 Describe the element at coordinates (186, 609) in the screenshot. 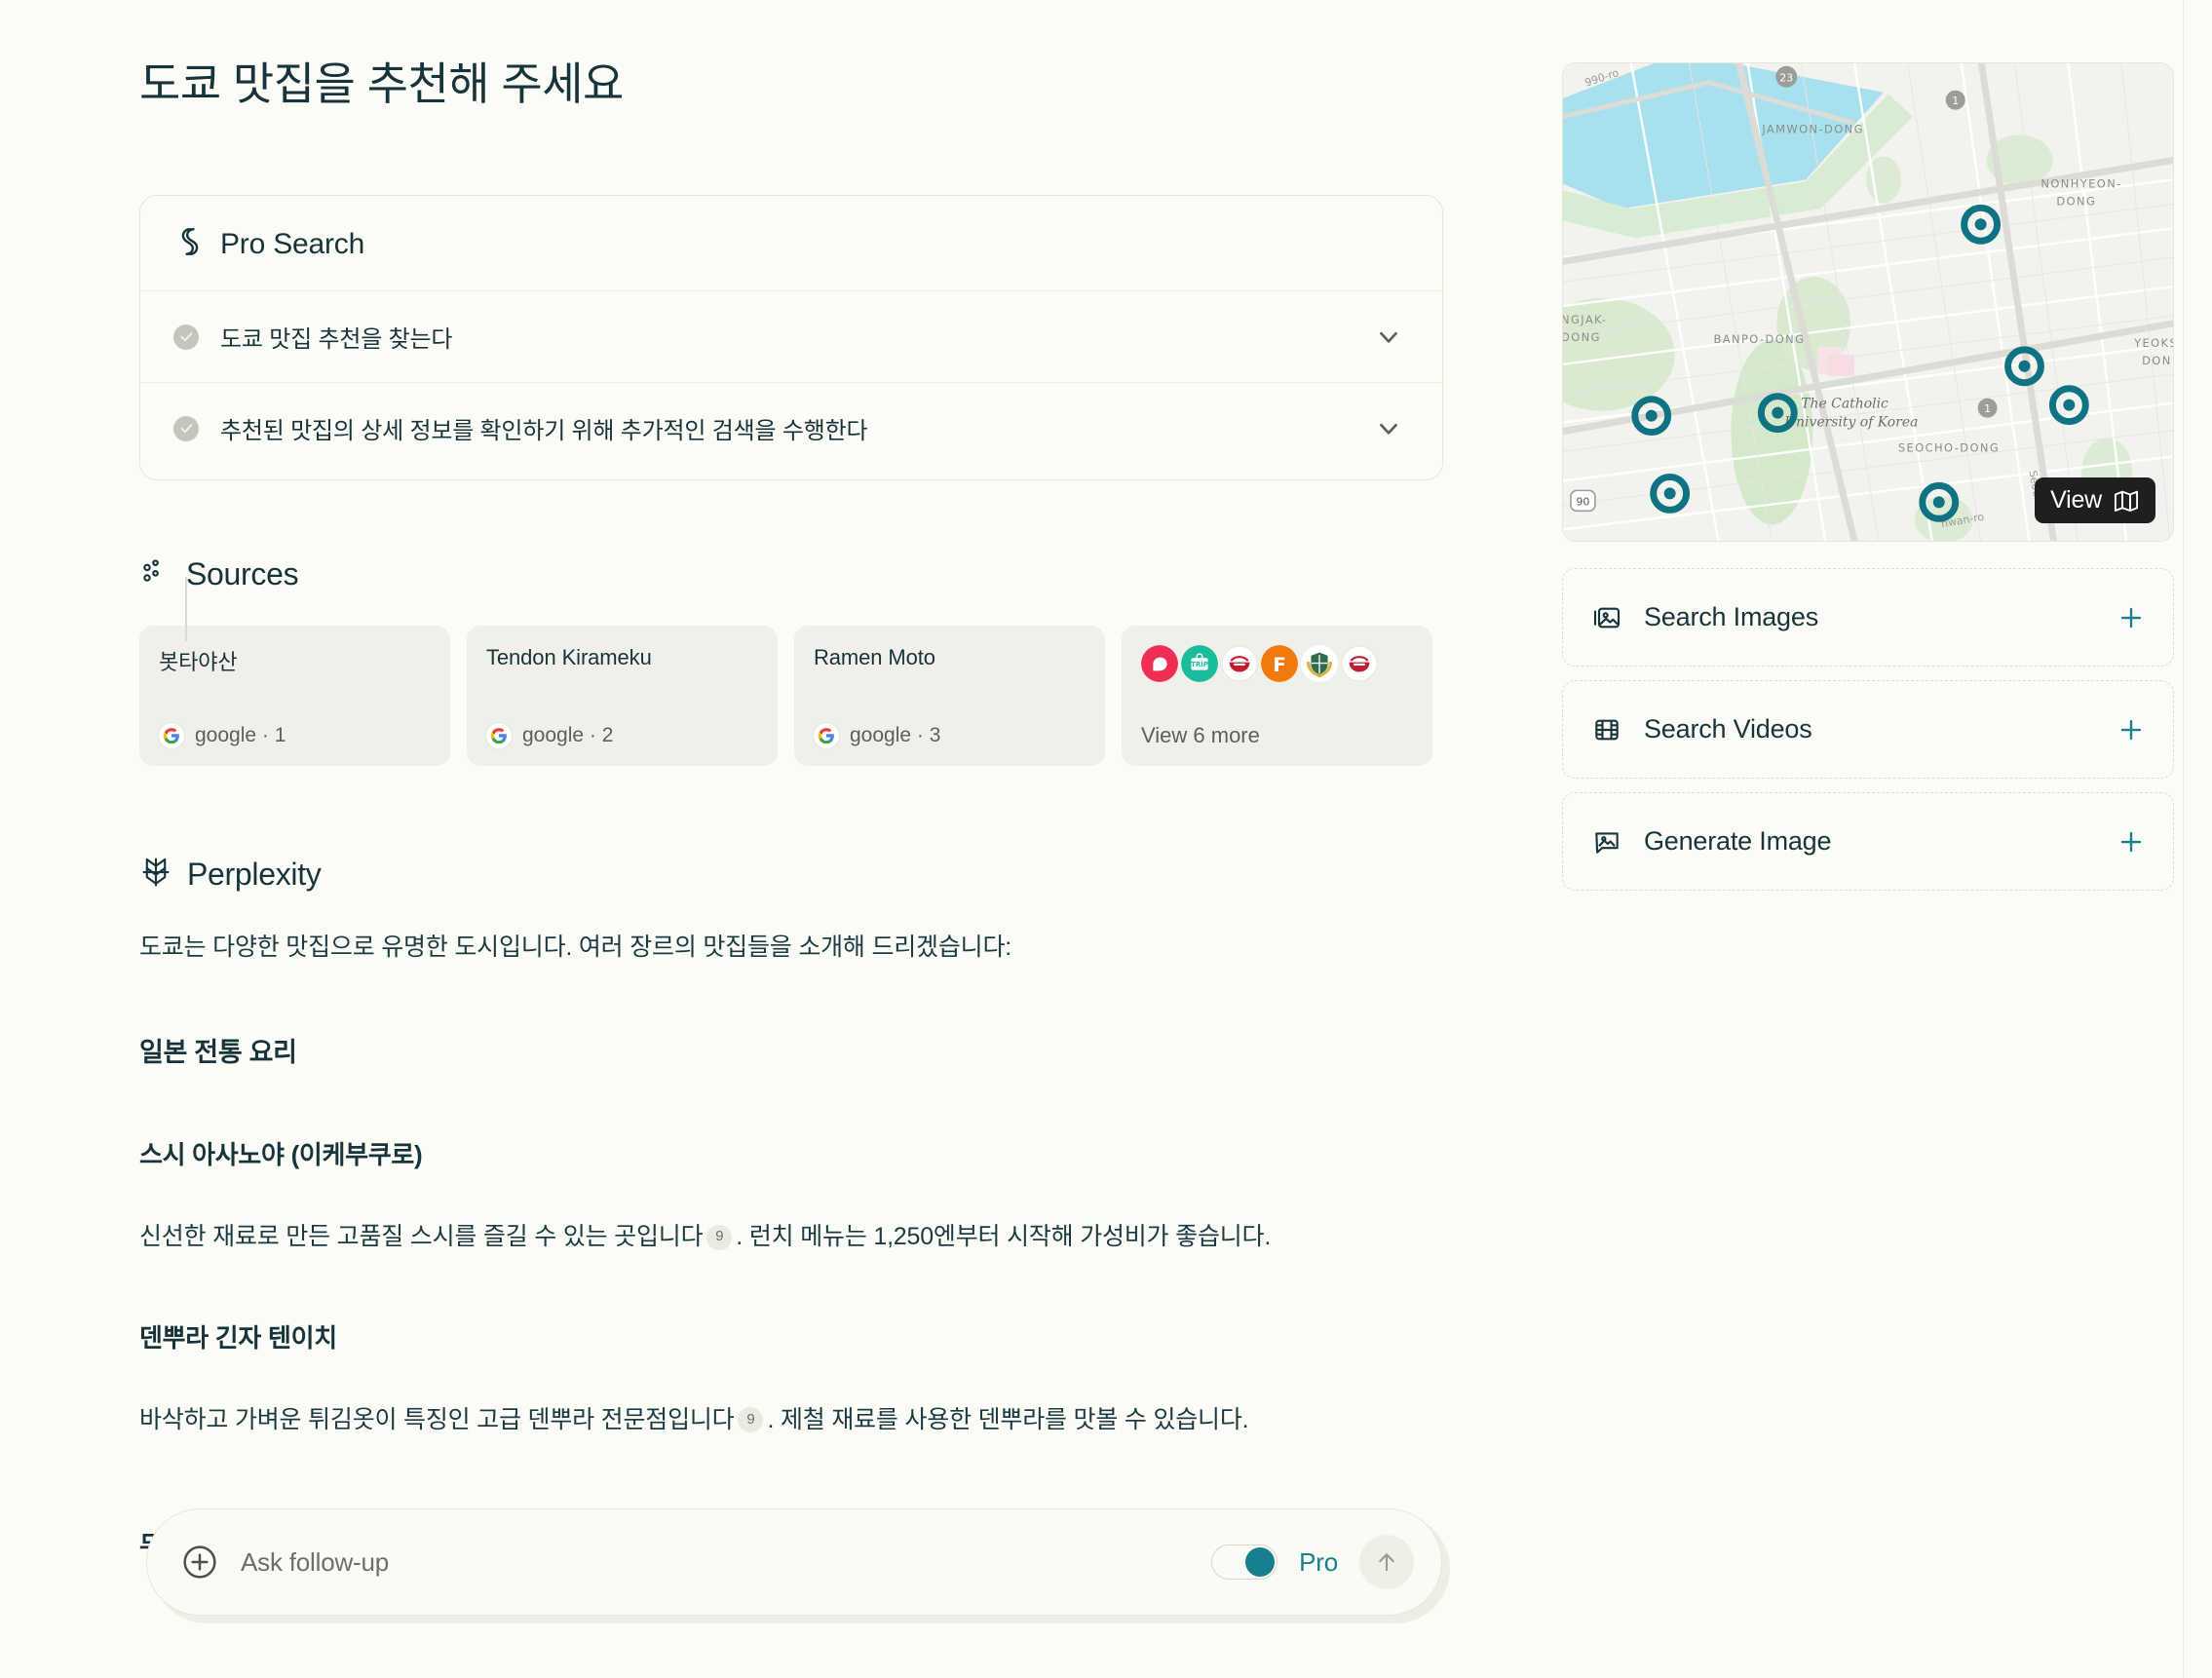

I see `step-connector-line` at that location.